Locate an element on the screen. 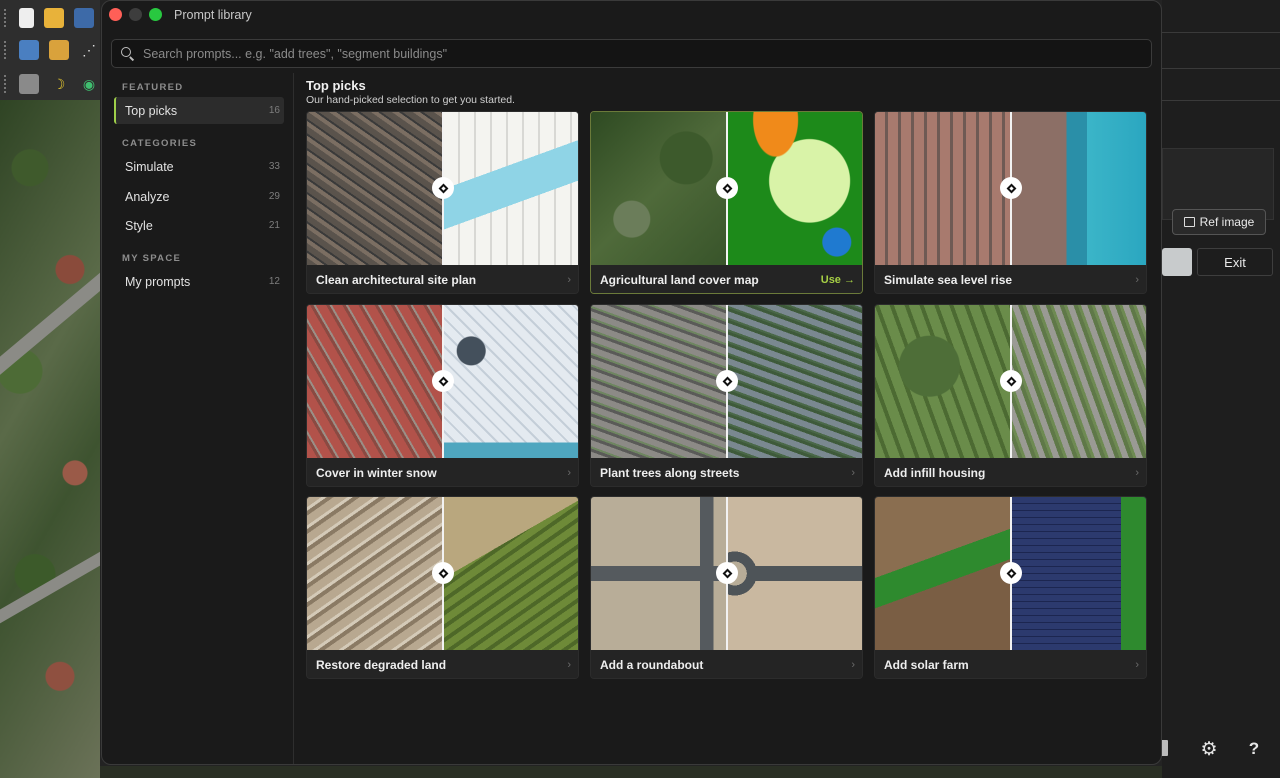 This screenshot has height=778, width=1280. prompt-card: Add infill housing › is located at coordinates (1010, 395).